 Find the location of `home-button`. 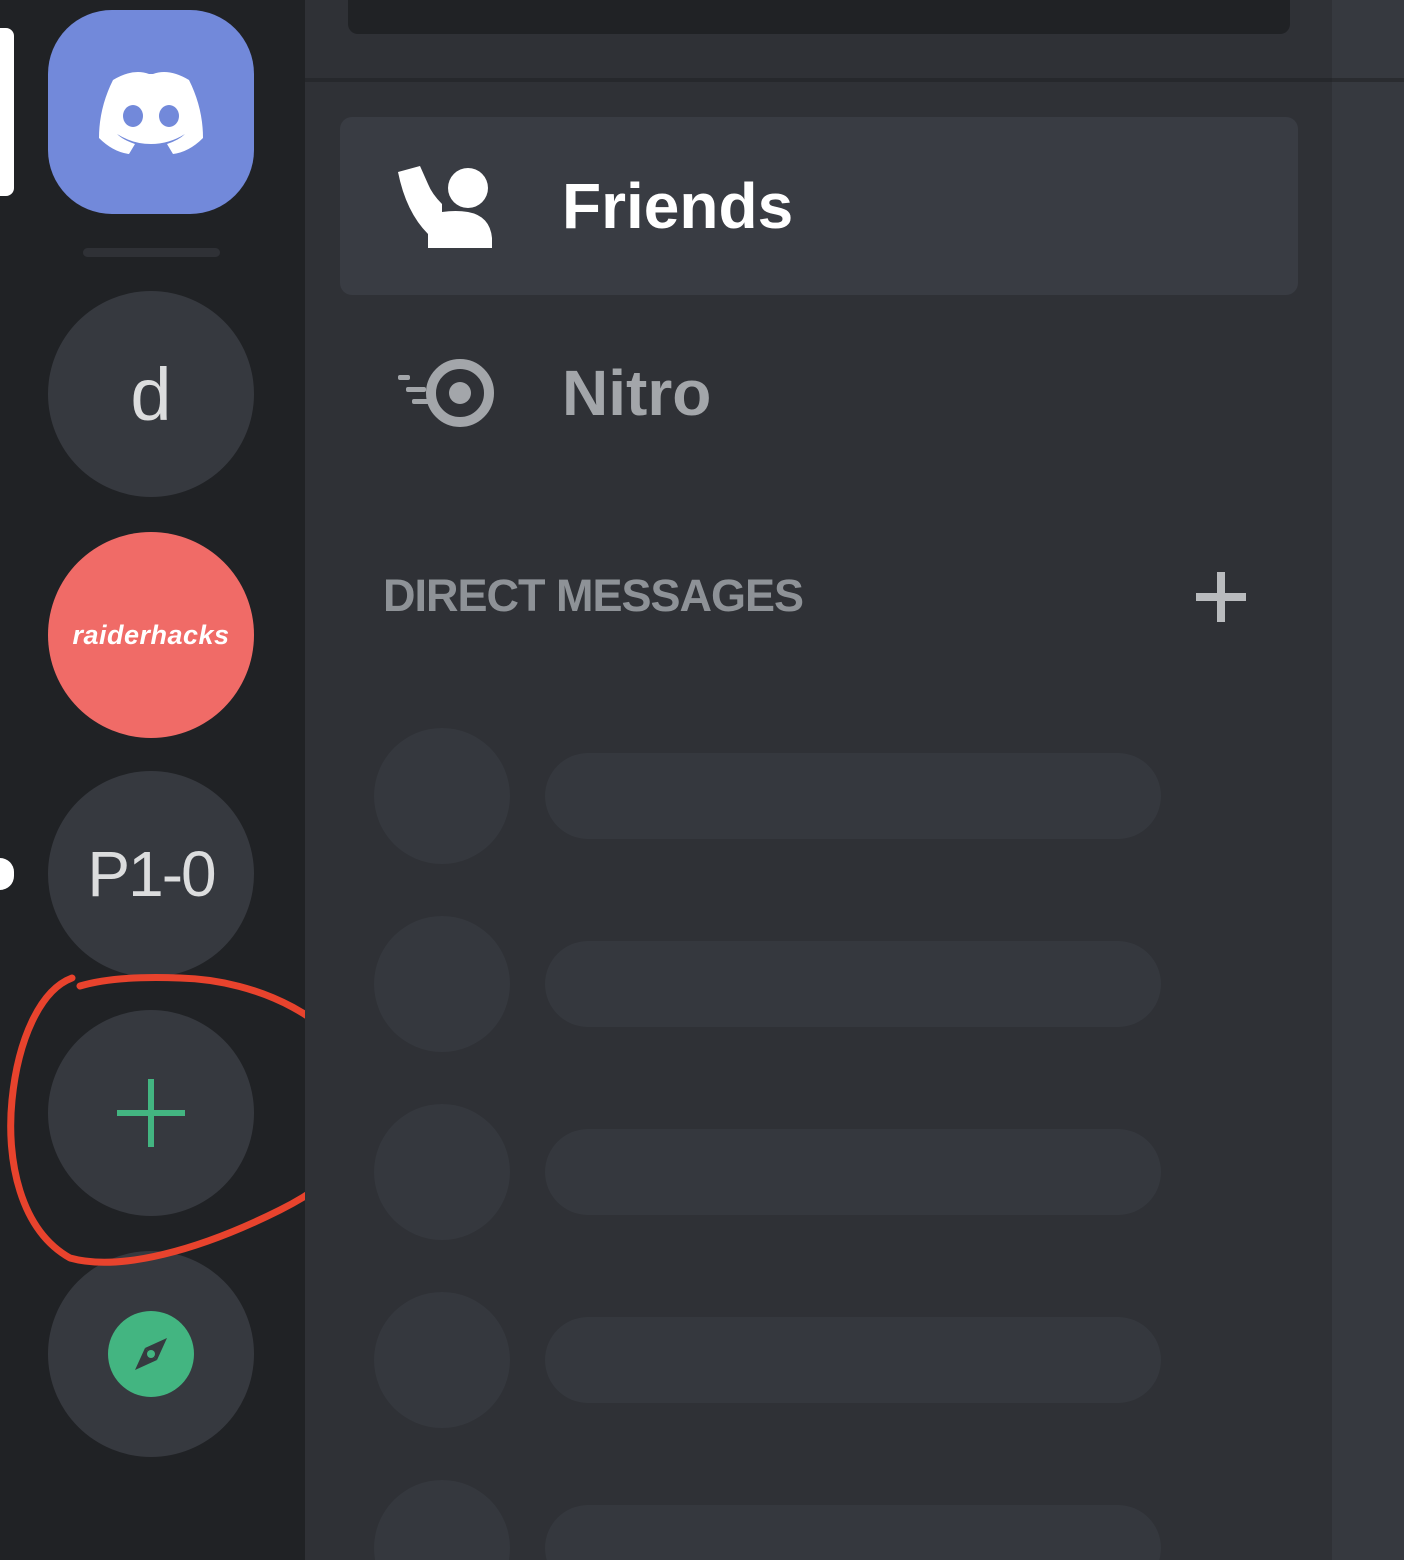

home-button is located at coordinates (151, 112).